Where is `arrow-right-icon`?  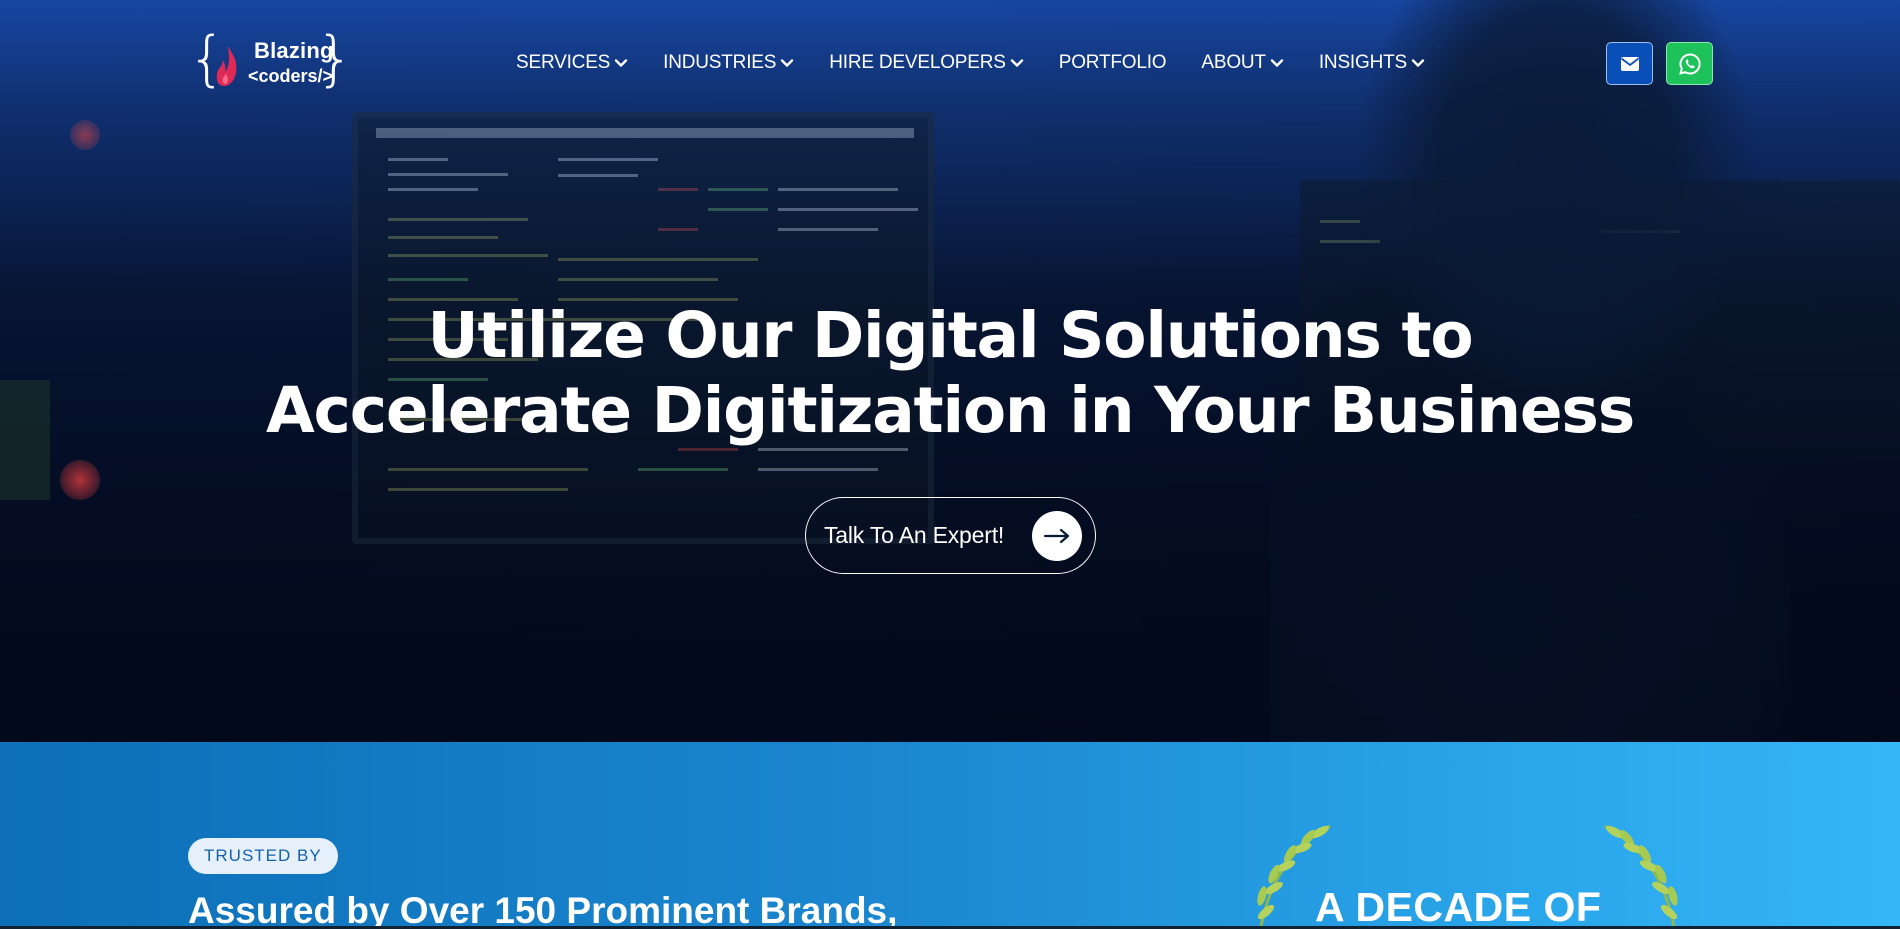
arrow-right-icon is located at coordinates (1057, 536).